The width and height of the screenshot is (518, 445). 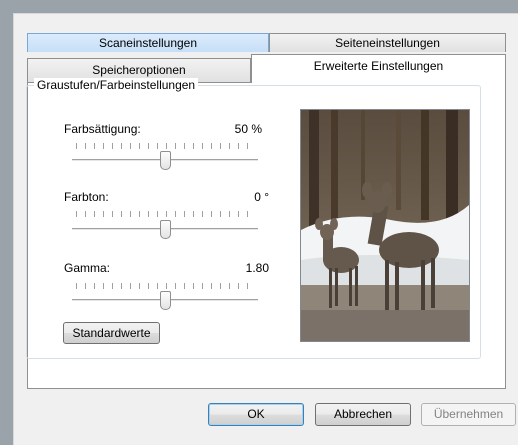 What do you see at coordinates (363, 414) in the screenshot?
I see `cancel-button: Abbrechen` at bounding box center [363, 414].